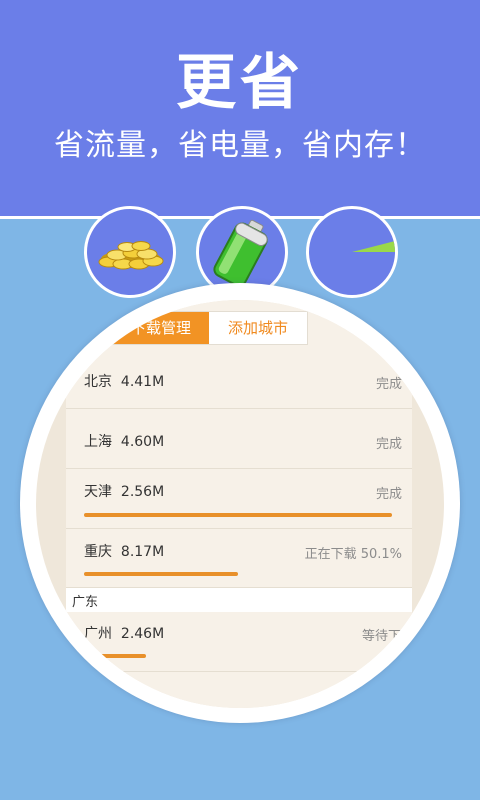 The image size is (480, 800). What do you see at coordinates (124, 382) in the screenshot?
I see `city-name: 北京 4.41M` at bounding box center [124, 382].